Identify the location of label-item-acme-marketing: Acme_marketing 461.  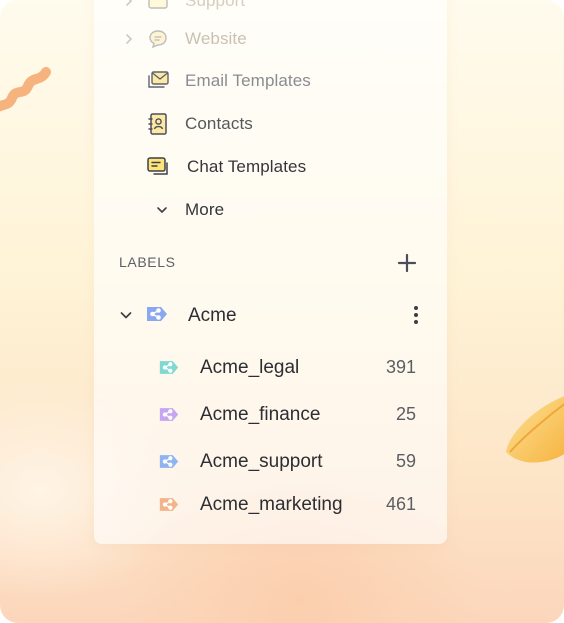
(270, 505).